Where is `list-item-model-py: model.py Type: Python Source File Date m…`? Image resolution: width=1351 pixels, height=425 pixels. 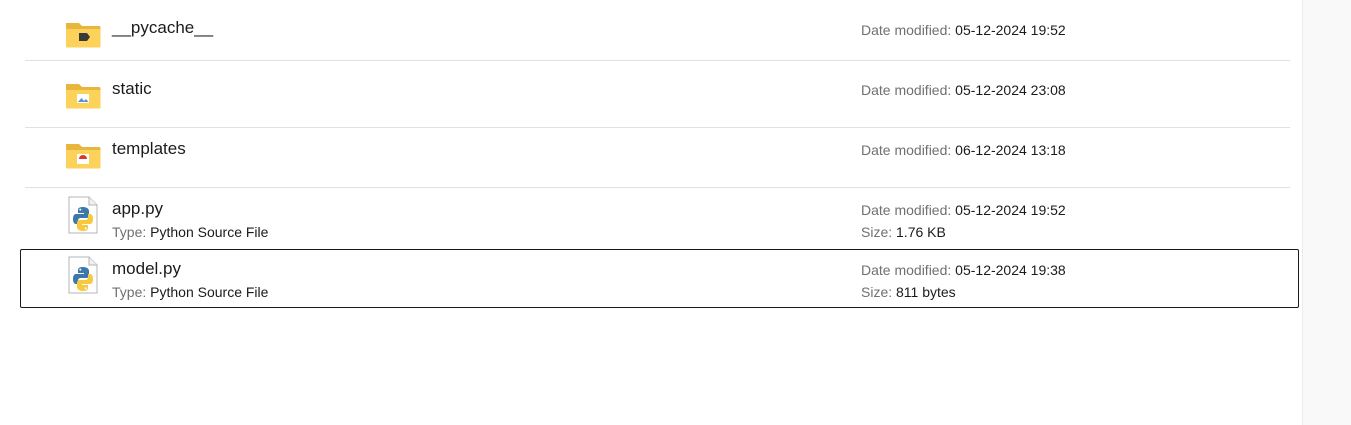
list-item-model-py: model.py Type: Python Source File Date m… is located at coordinates (651, 279).